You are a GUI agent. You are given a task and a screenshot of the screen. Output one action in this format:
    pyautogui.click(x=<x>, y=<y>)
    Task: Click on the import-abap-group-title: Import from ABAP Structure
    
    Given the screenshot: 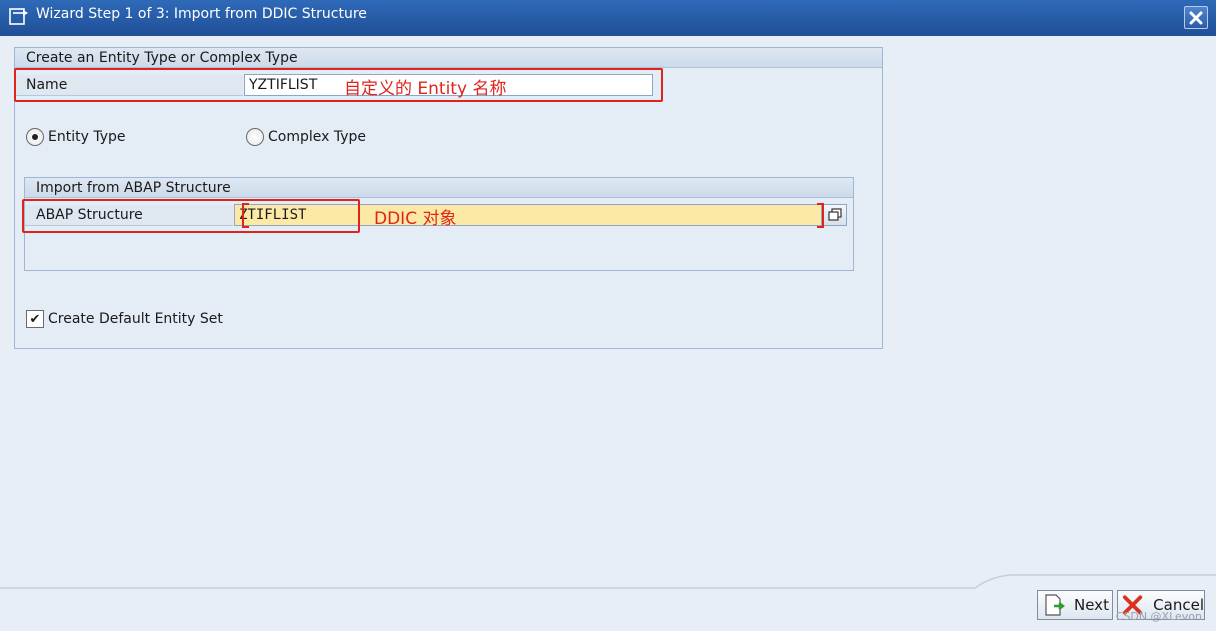 What is the action you would take?
    pyautogui.click(x=439, y=188)
    